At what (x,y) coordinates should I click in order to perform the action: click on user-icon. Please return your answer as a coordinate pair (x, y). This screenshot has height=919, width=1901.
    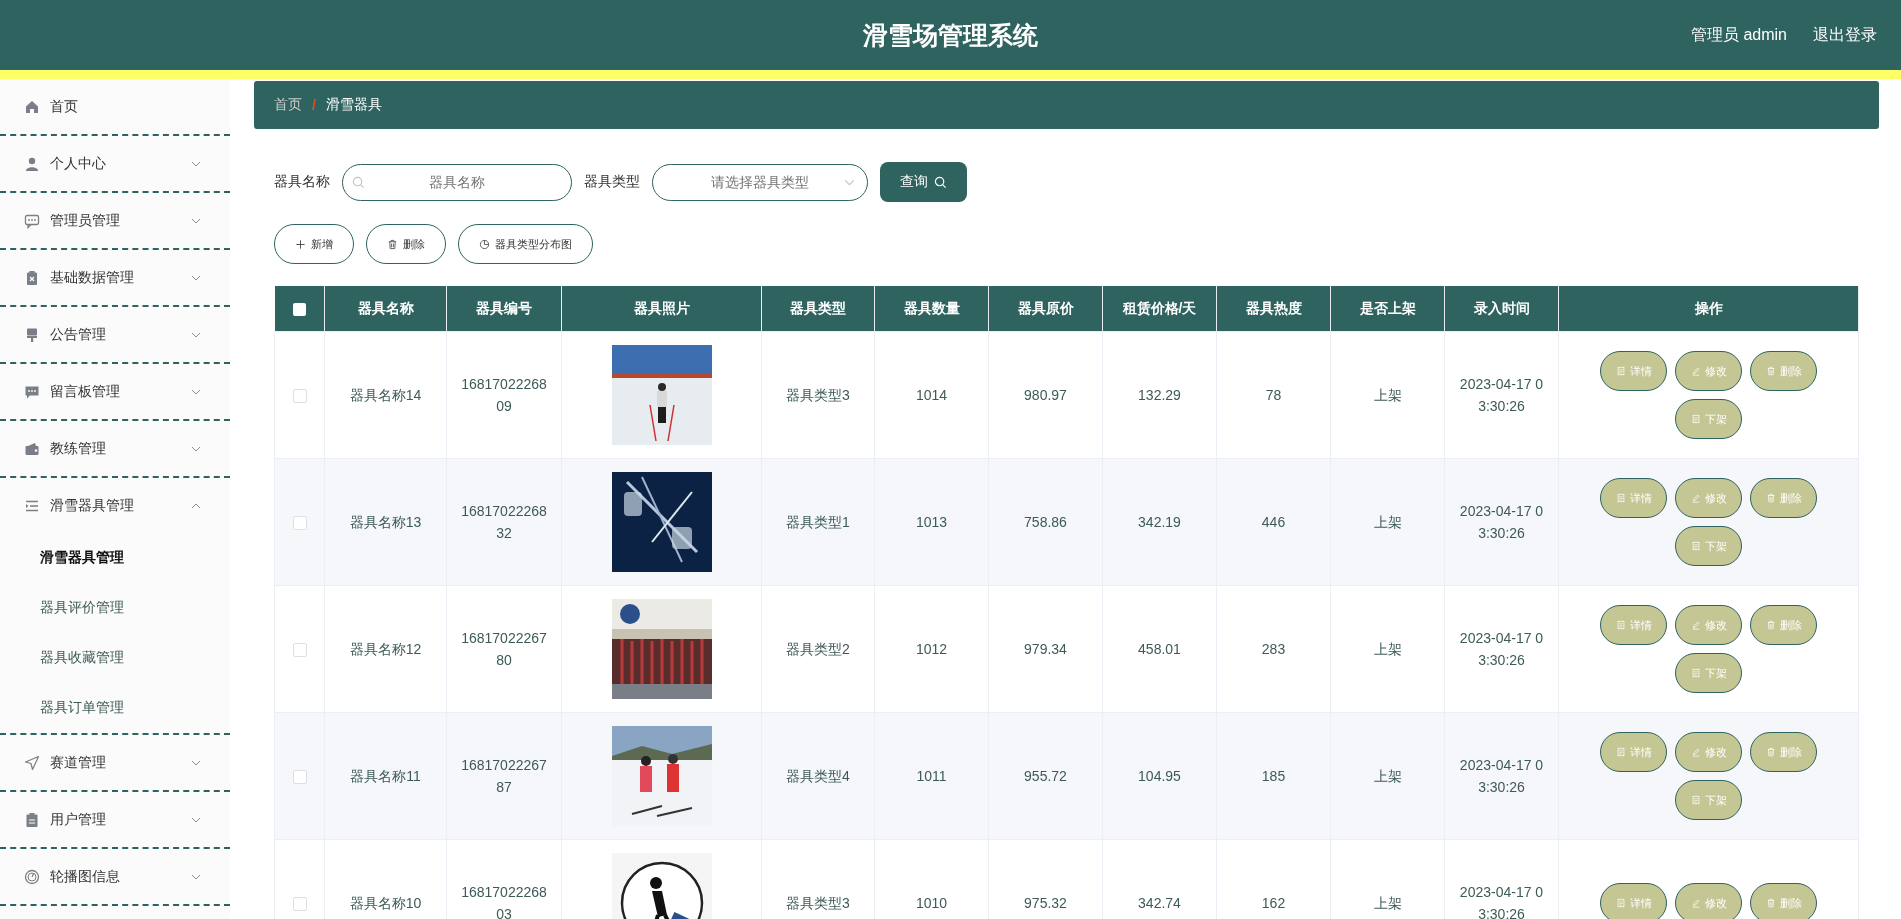
    Looking at the image, I should click on (32, 163).